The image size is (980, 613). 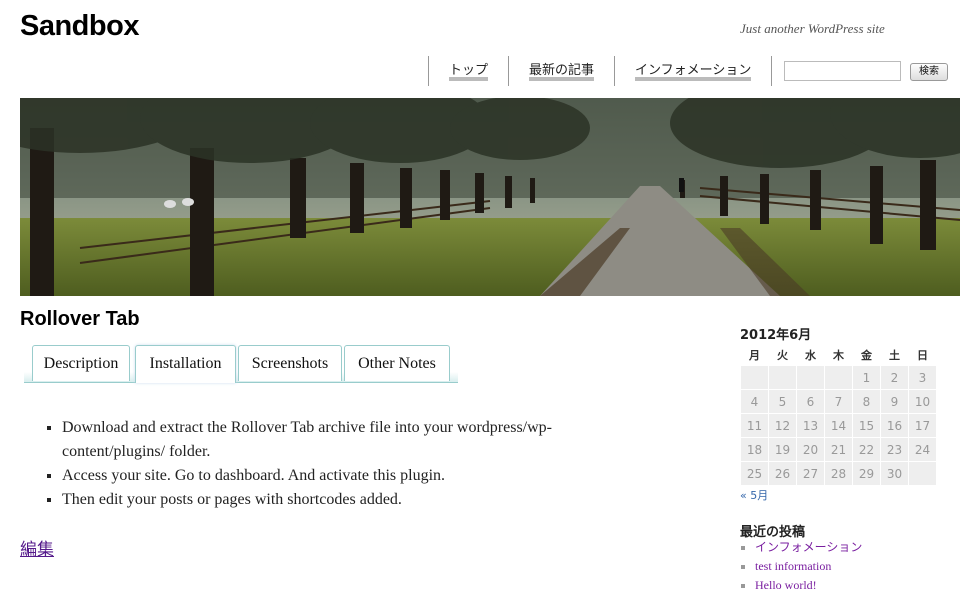 What do you see at coordinates (810, 401) in the screenshot?
I see `calendar-day: 6` at bounding box center [810, 401].